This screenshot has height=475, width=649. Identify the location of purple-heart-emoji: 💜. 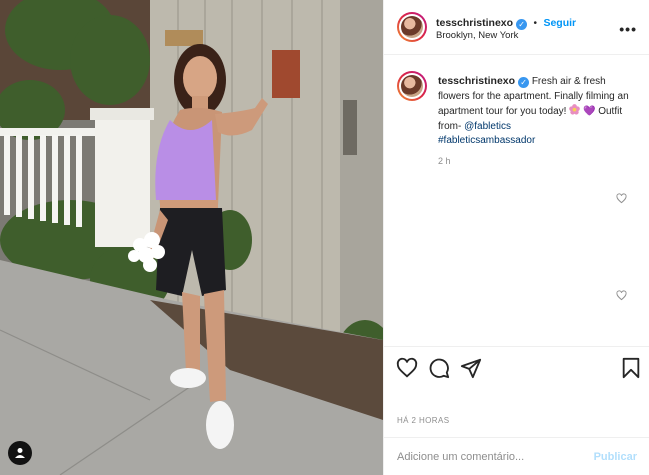
(589, 111).